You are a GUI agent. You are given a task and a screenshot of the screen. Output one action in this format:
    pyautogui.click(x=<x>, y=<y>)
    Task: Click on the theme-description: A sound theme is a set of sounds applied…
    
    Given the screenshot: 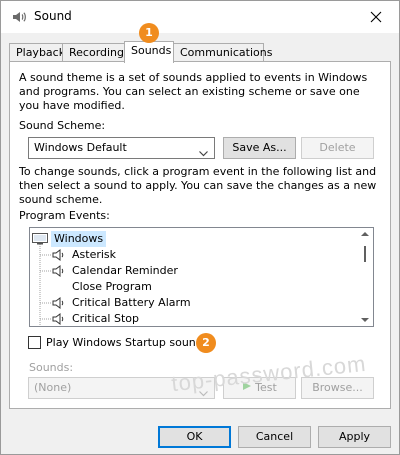 What is the action you would take?
    pyautogui.click(x=193, y=91)
    